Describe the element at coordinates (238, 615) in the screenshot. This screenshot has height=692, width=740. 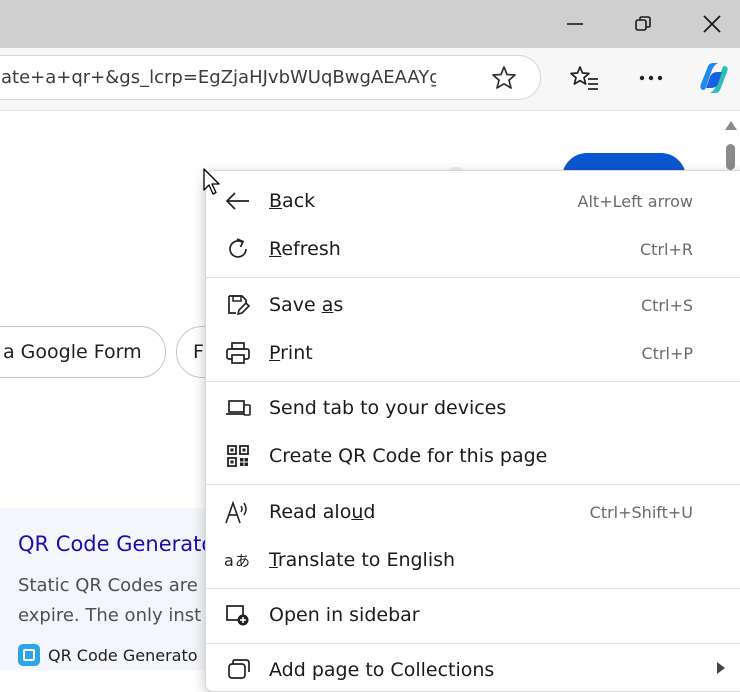
I see `open-in-sidebar-icon` at that location.